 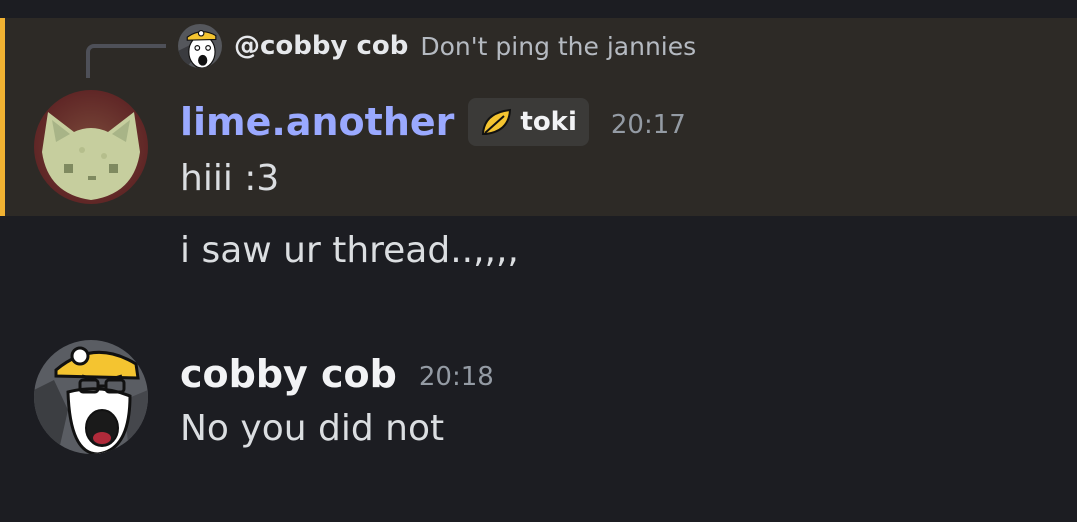 What do you see at coordinates (558, 46) in the screenshot?
I see `reply-text-preview: Don't ping the jannies` at bounding box center [558, 46].